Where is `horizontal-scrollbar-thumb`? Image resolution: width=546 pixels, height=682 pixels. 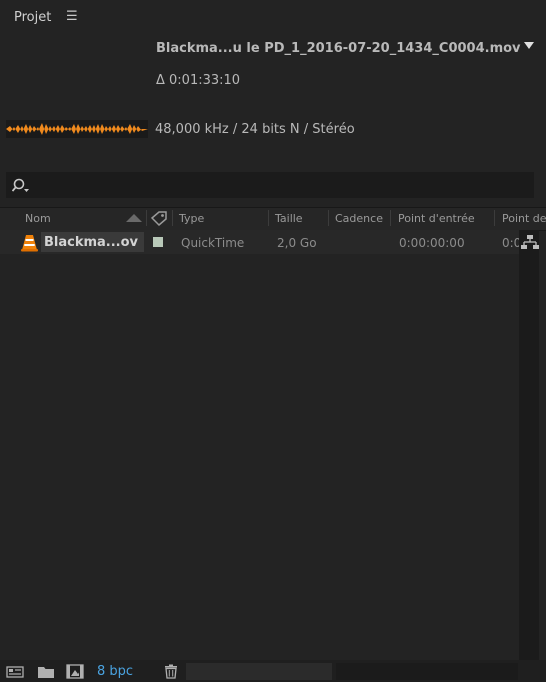
horizontal-scrollbar-thumb is located at coordinates (259, 671).